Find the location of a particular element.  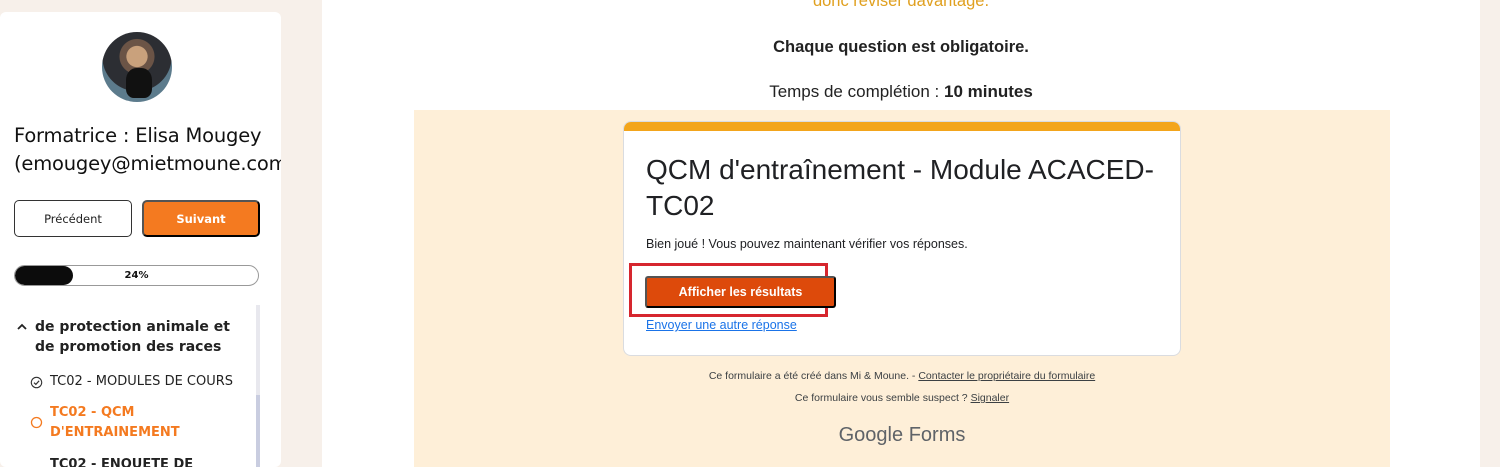

sidebar-scroll-thumb is located at coordinates (258, 431).